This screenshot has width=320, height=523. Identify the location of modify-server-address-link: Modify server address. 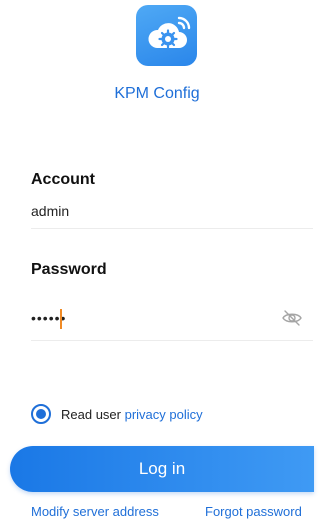
(95, 511).